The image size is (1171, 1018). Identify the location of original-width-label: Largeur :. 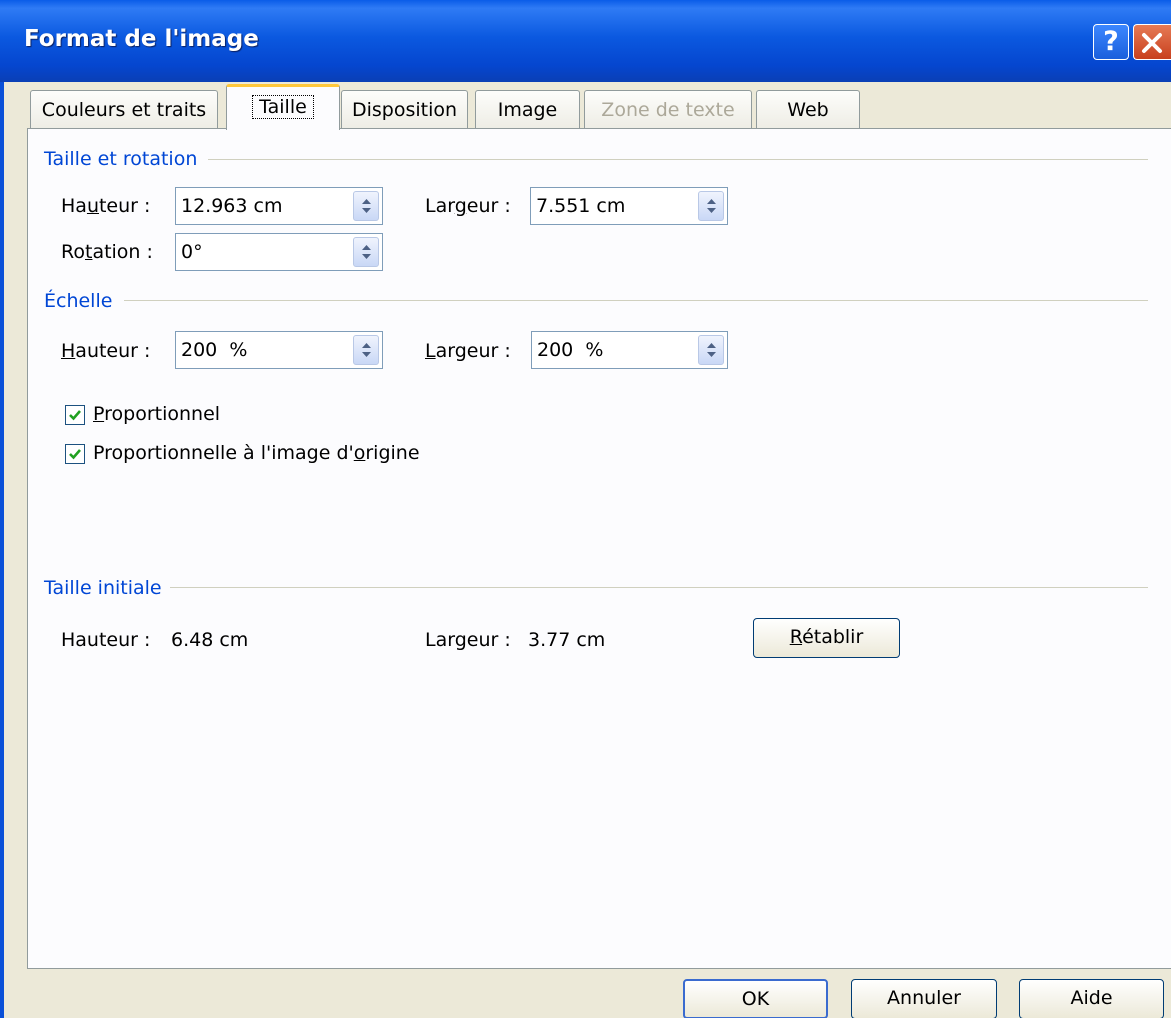
(468, 640).